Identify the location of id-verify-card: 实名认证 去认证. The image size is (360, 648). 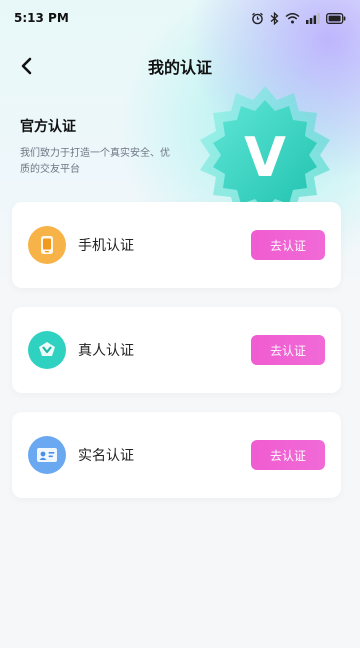
(176, 455).